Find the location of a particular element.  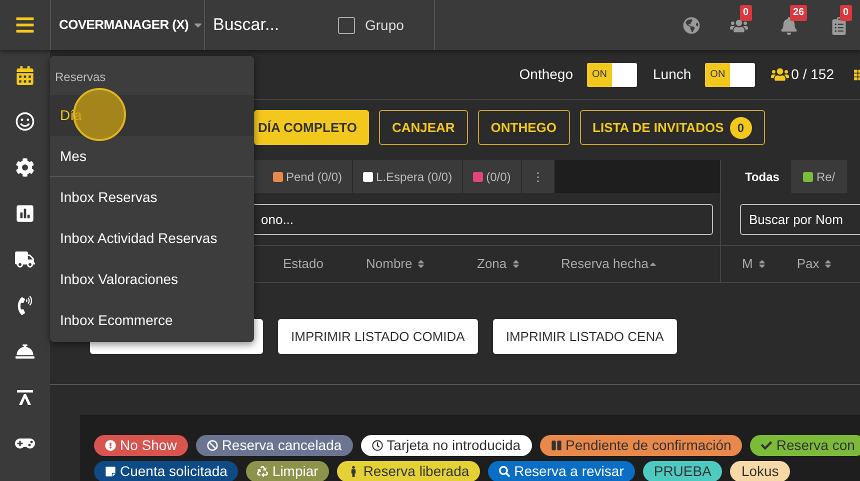

calendar-icon is located at coordinates (25, 75).